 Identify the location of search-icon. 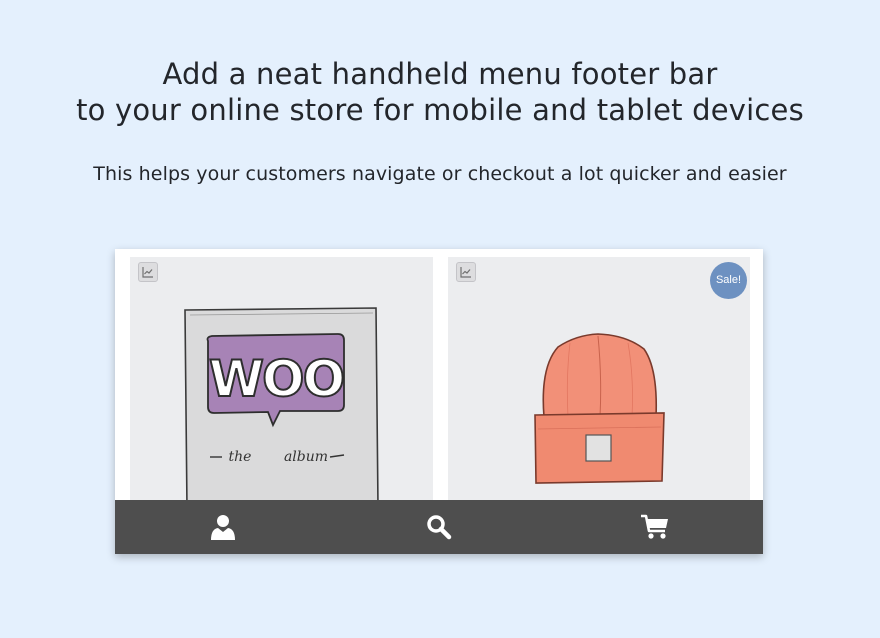
(439, 527).